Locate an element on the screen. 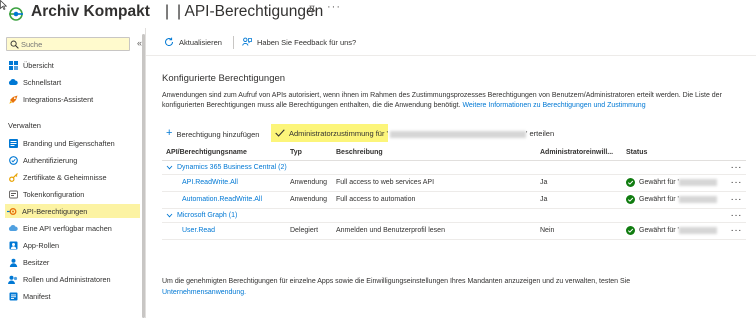 Image resolution: width=756 pixels, height=318 pixels. sidebar-item-label: Eine API verfügbar machen is located at coordinates (67, 228).